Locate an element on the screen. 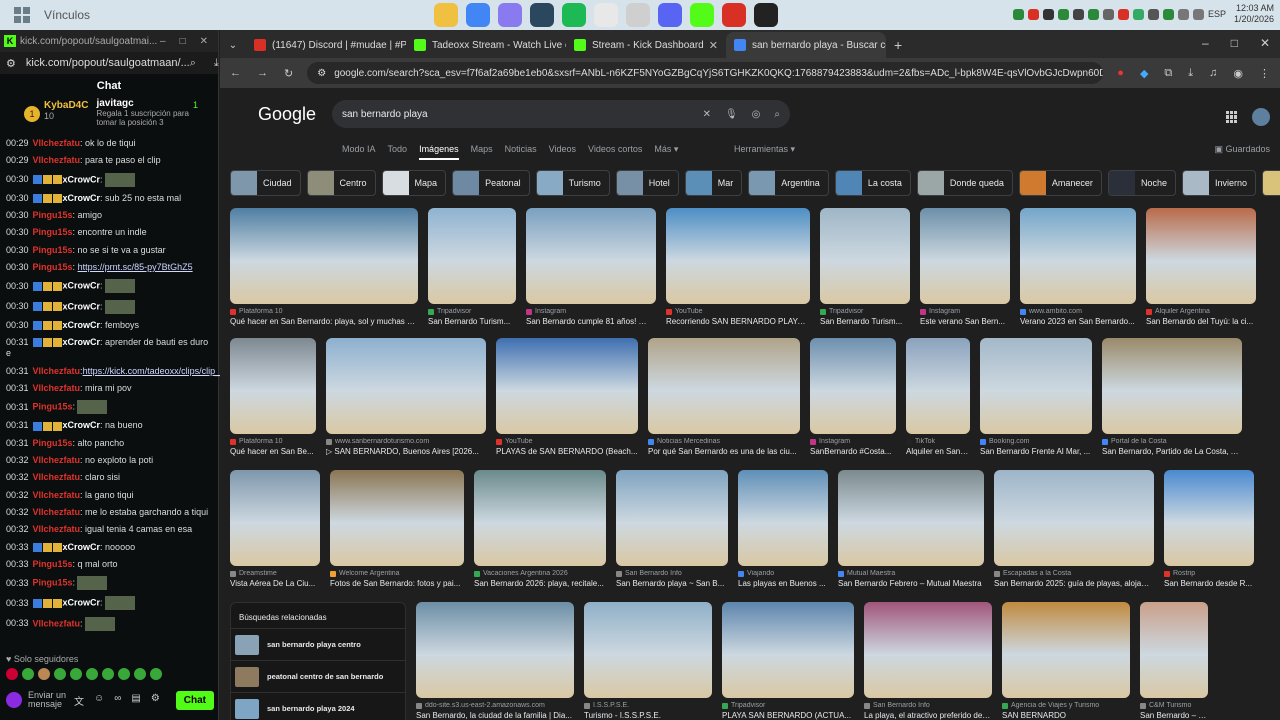 The image size is (1280, 720). translate-icon: 文 is located at coordinates (79, 700).